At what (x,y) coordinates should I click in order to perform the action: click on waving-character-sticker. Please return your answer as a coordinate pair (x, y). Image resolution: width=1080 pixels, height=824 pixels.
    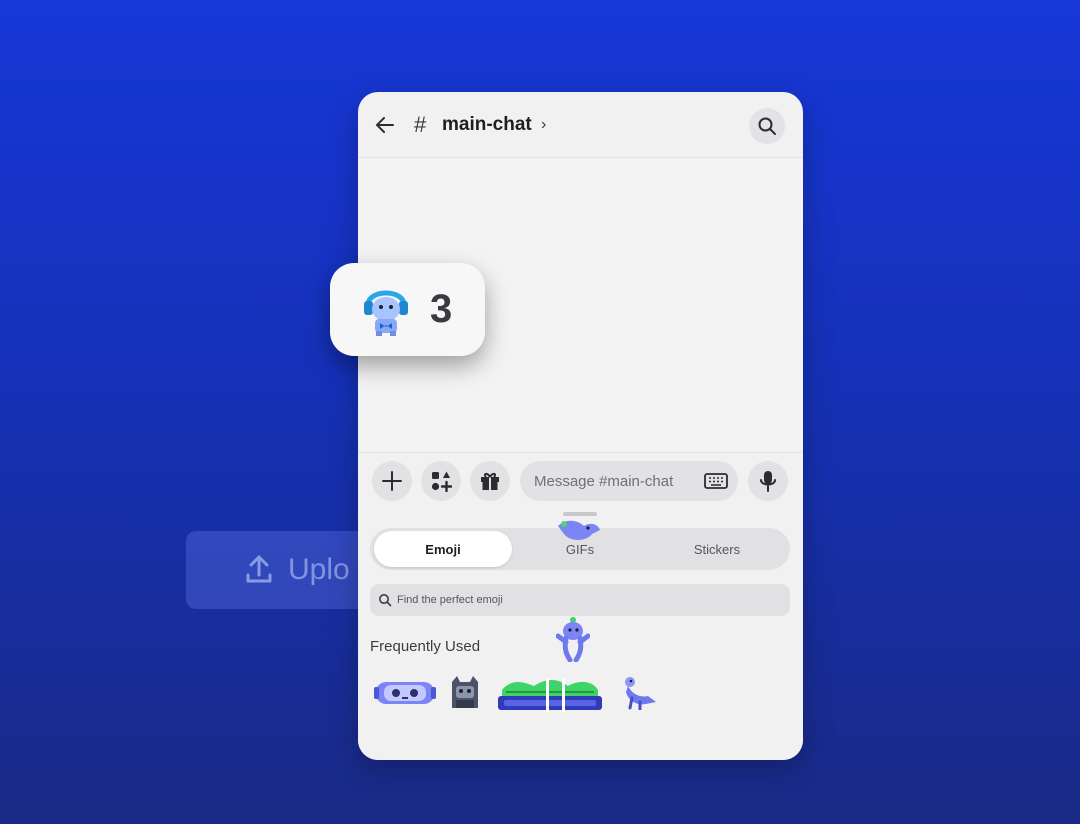
    Looking at the image, I should click on (573, 639).